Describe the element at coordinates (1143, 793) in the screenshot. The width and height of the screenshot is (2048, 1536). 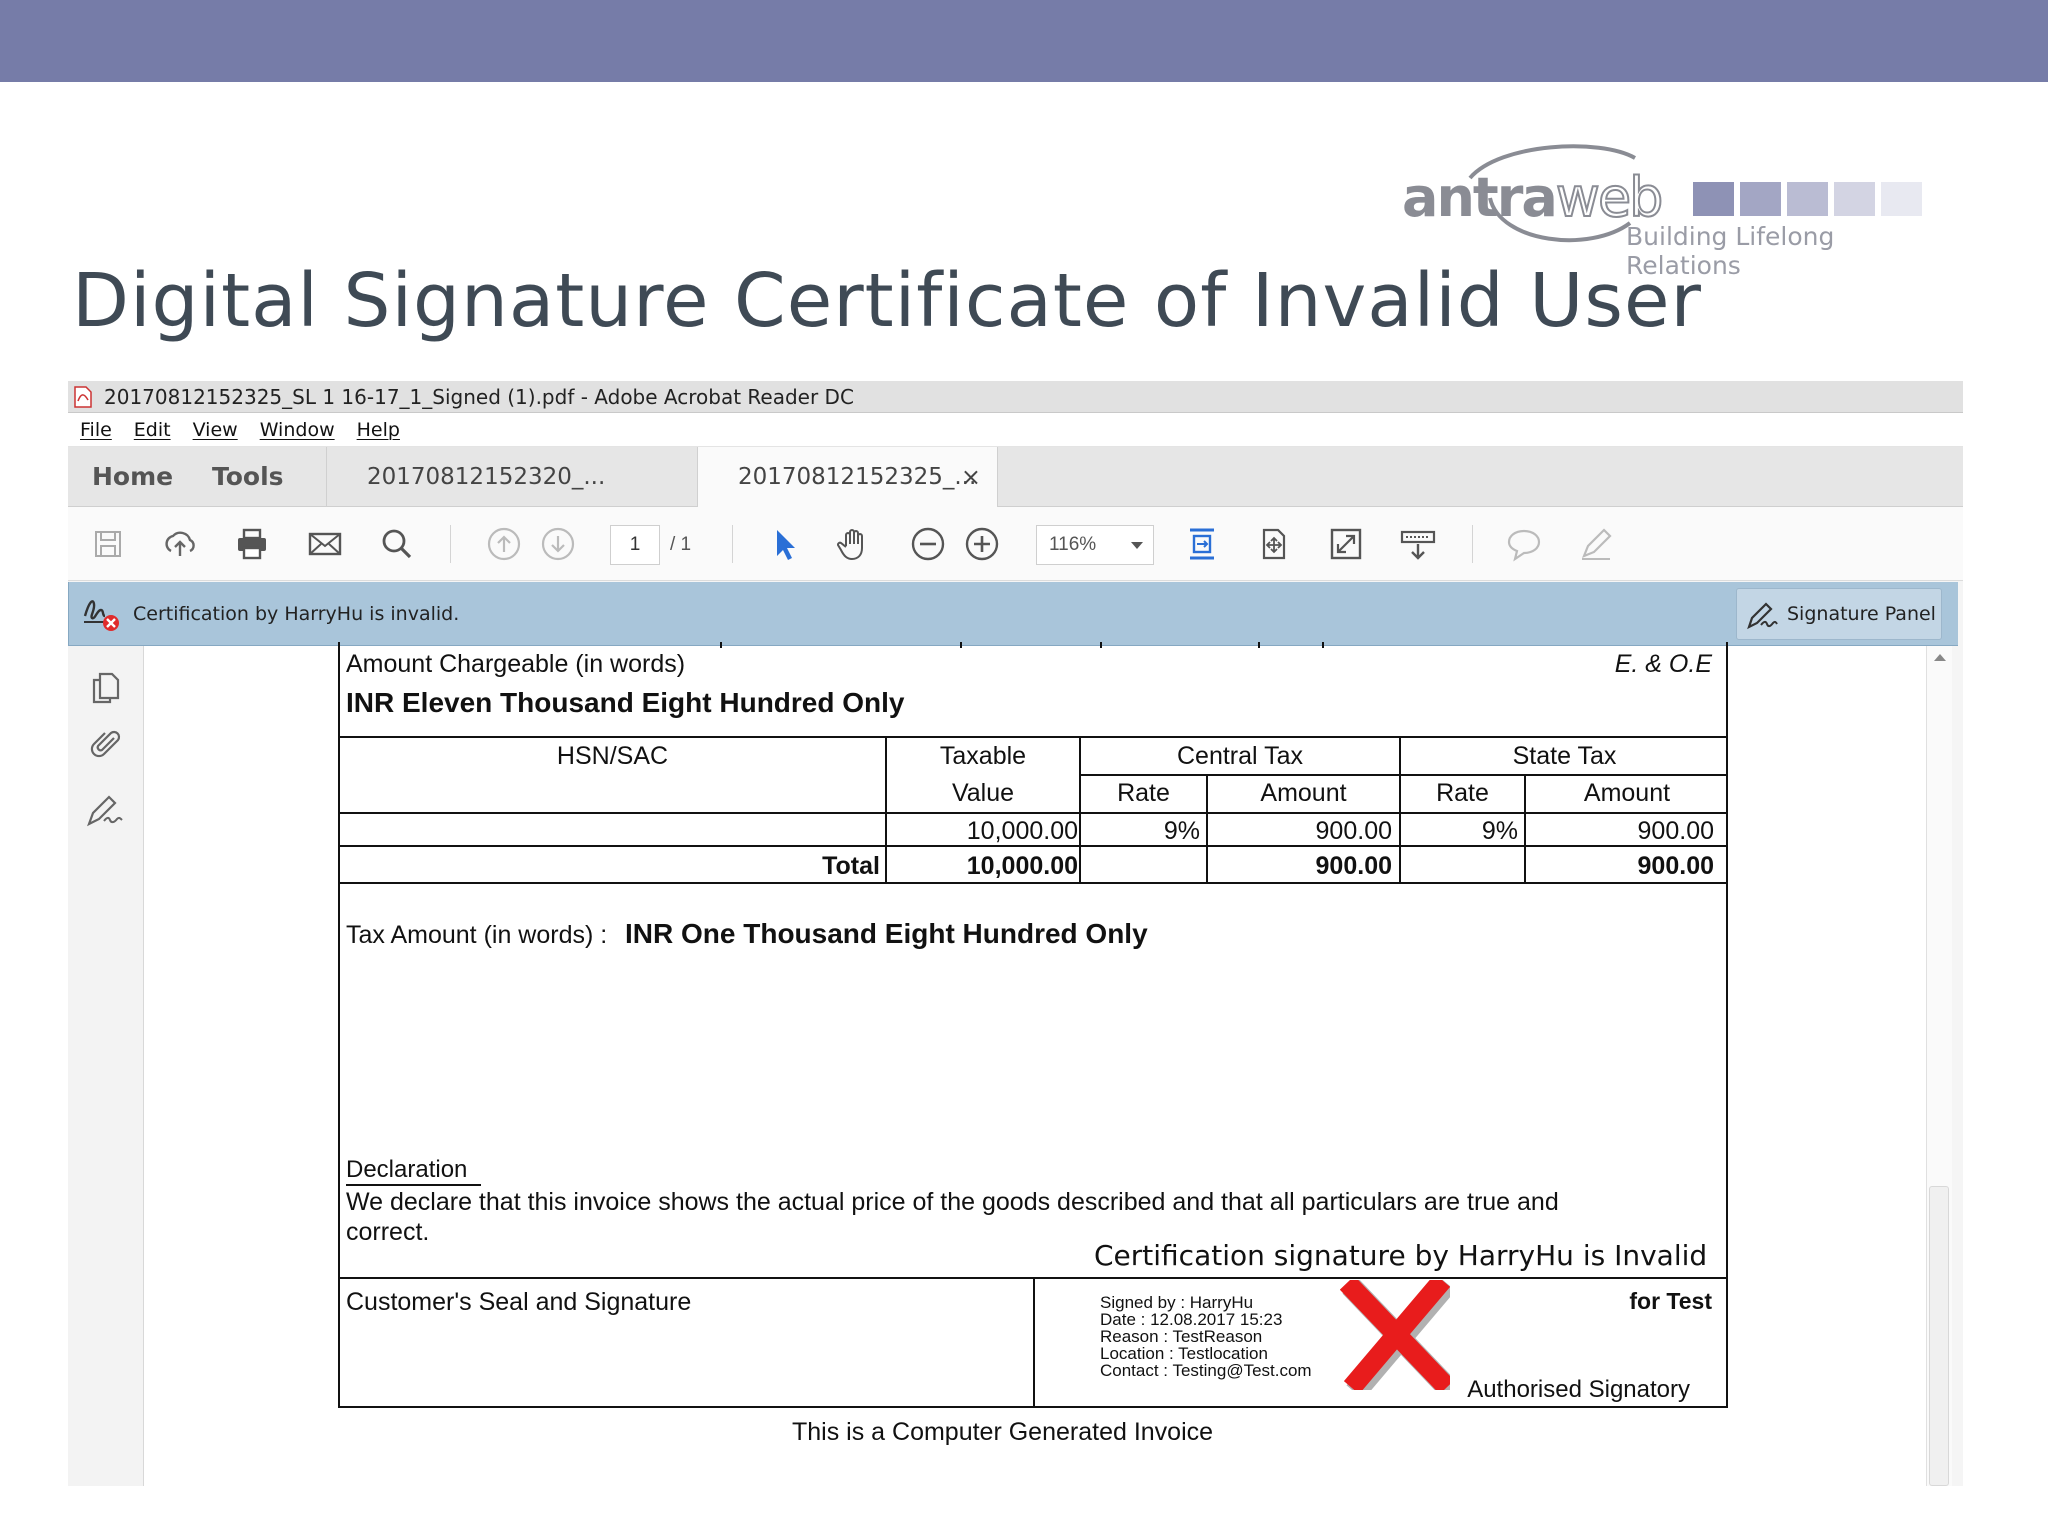
I see `central-rate-header: Rate` at that location.